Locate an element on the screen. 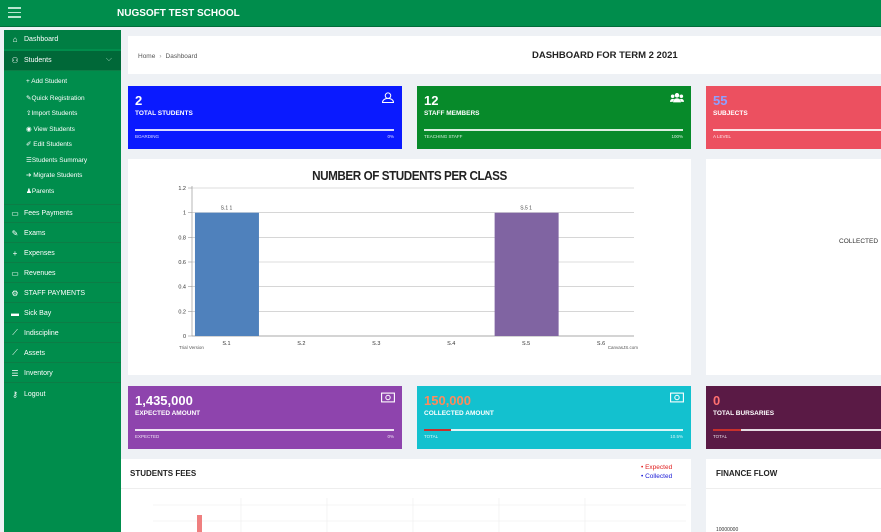 The width and height of the screenshot is (881, 532). bar-data-label: S.1 1 is located at coordinates (227, 209).